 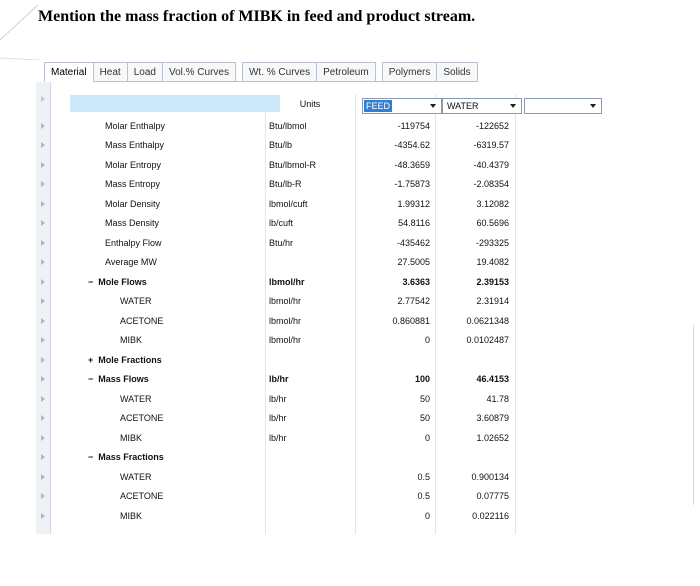 I want to click on water-value-cell: 0.0102487, so click(x=475, y=341).